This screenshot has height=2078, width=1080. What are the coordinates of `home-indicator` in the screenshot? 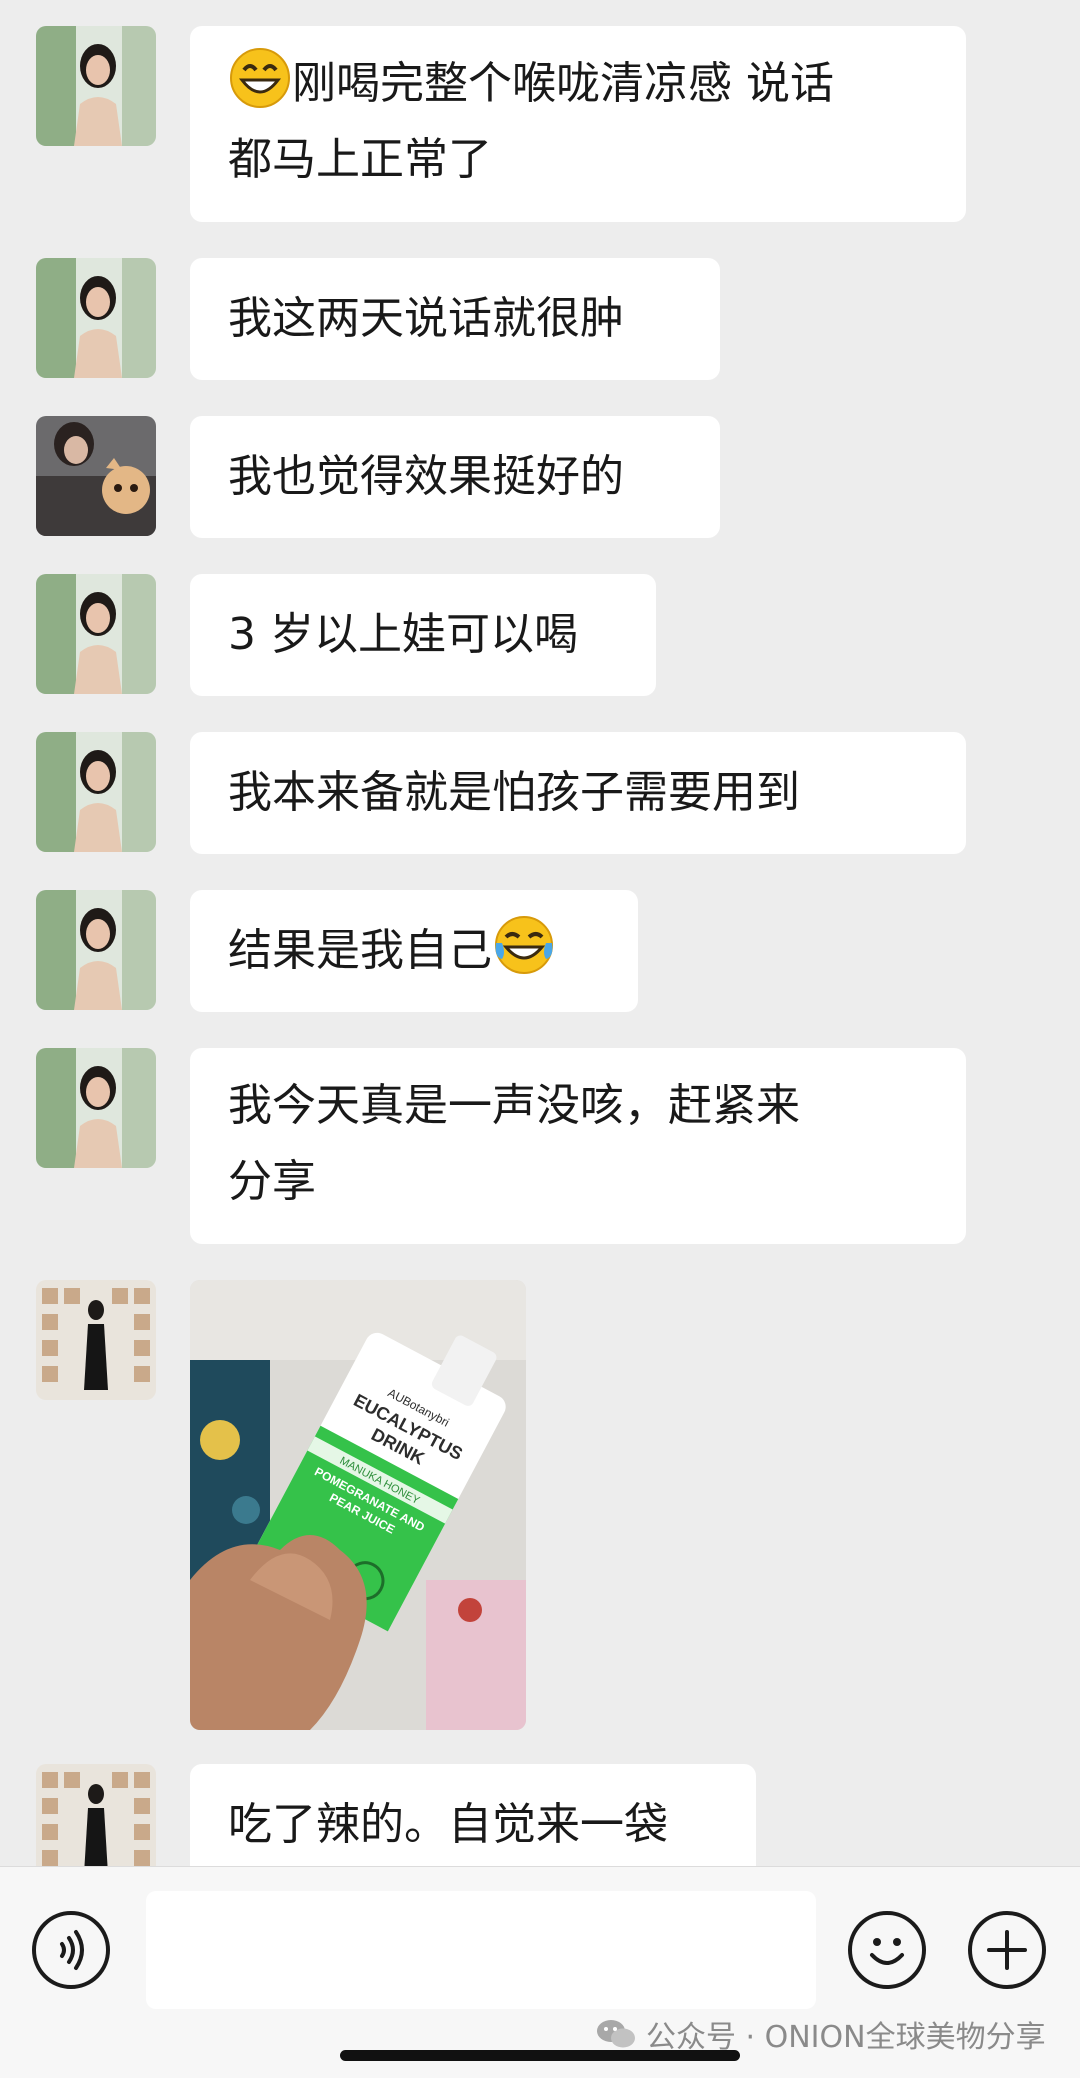 It's located at (540, 2055).